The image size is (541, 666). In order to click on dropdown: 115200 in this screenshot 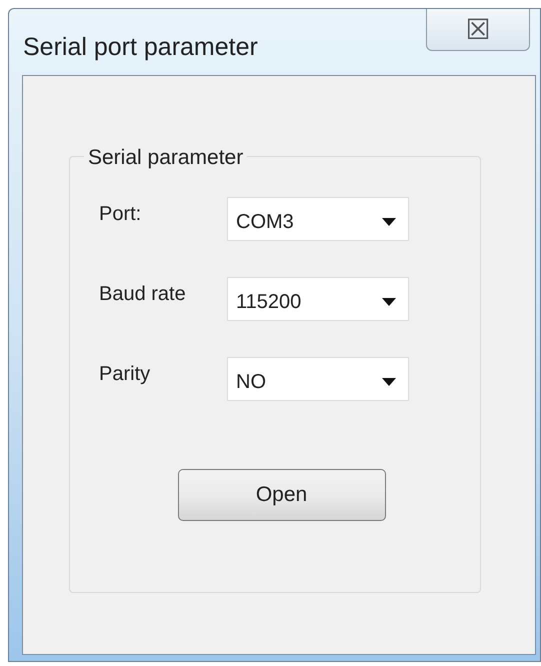, I will do `click(318, 299)`.